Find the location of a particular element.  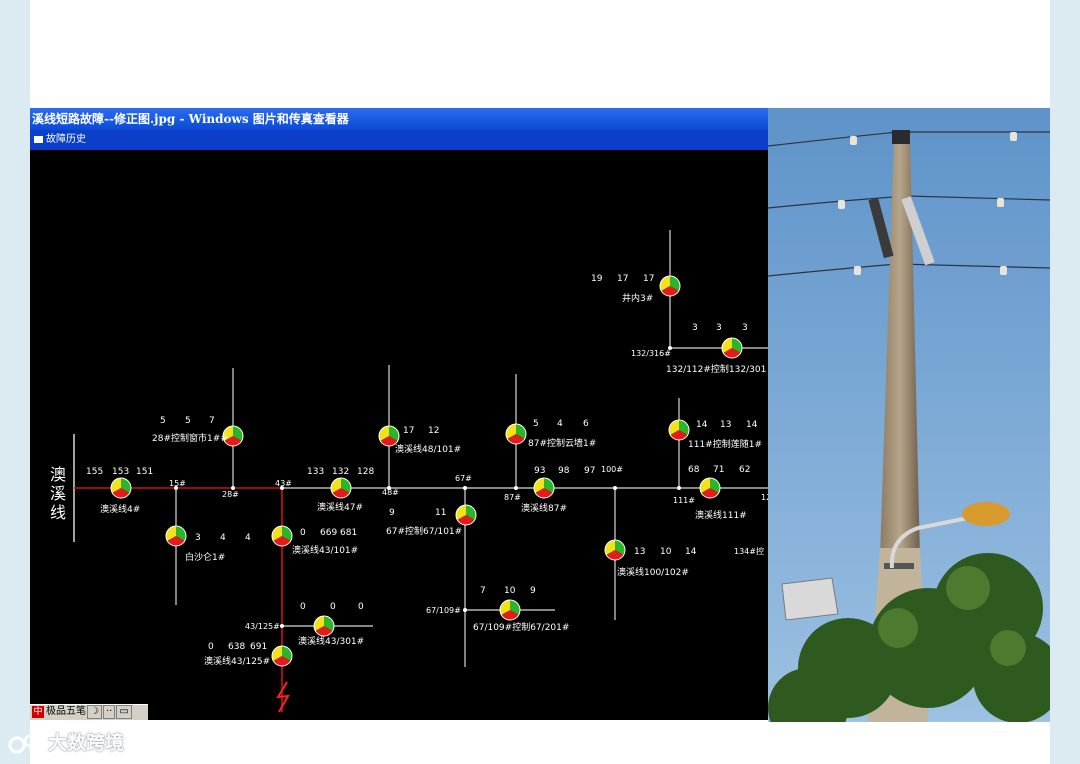

current-reading: 97 is located at coordinates (589, 471).